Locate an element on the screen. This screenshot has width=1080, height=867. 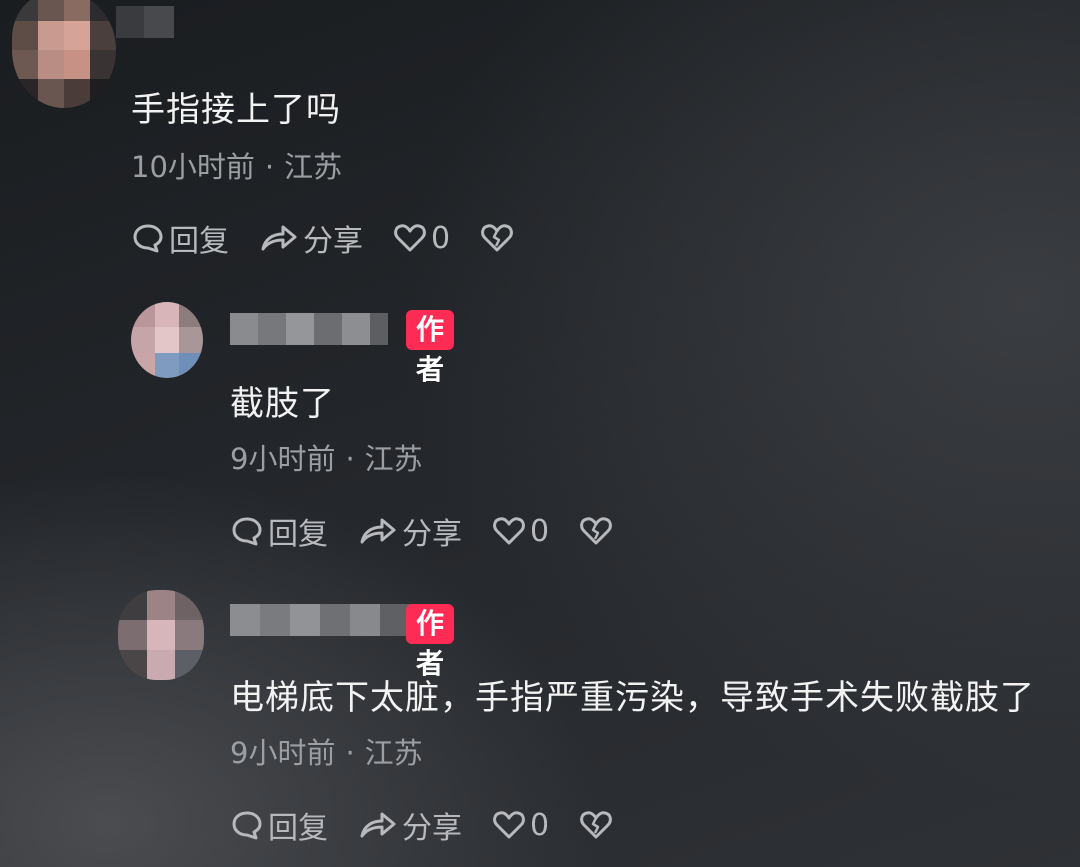
comment-text: 手指接上了吗 is located at coordinates (236, 110).